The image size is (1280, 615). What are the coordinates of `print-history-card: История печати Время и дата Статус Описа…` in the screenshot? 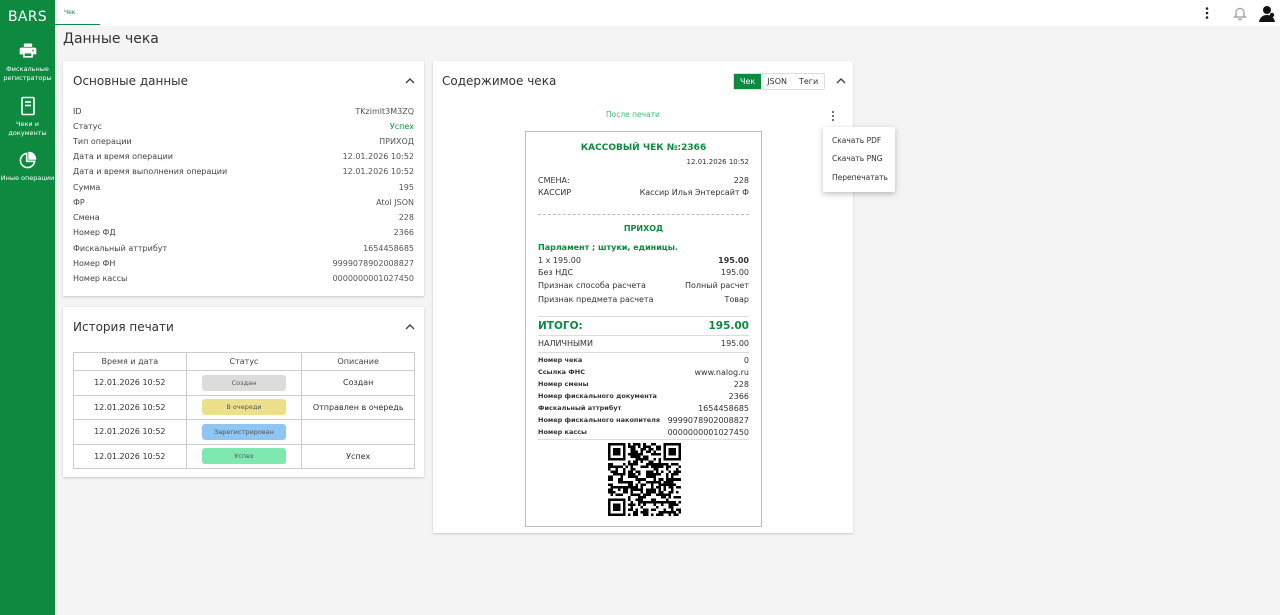 It's located at (243, 392).